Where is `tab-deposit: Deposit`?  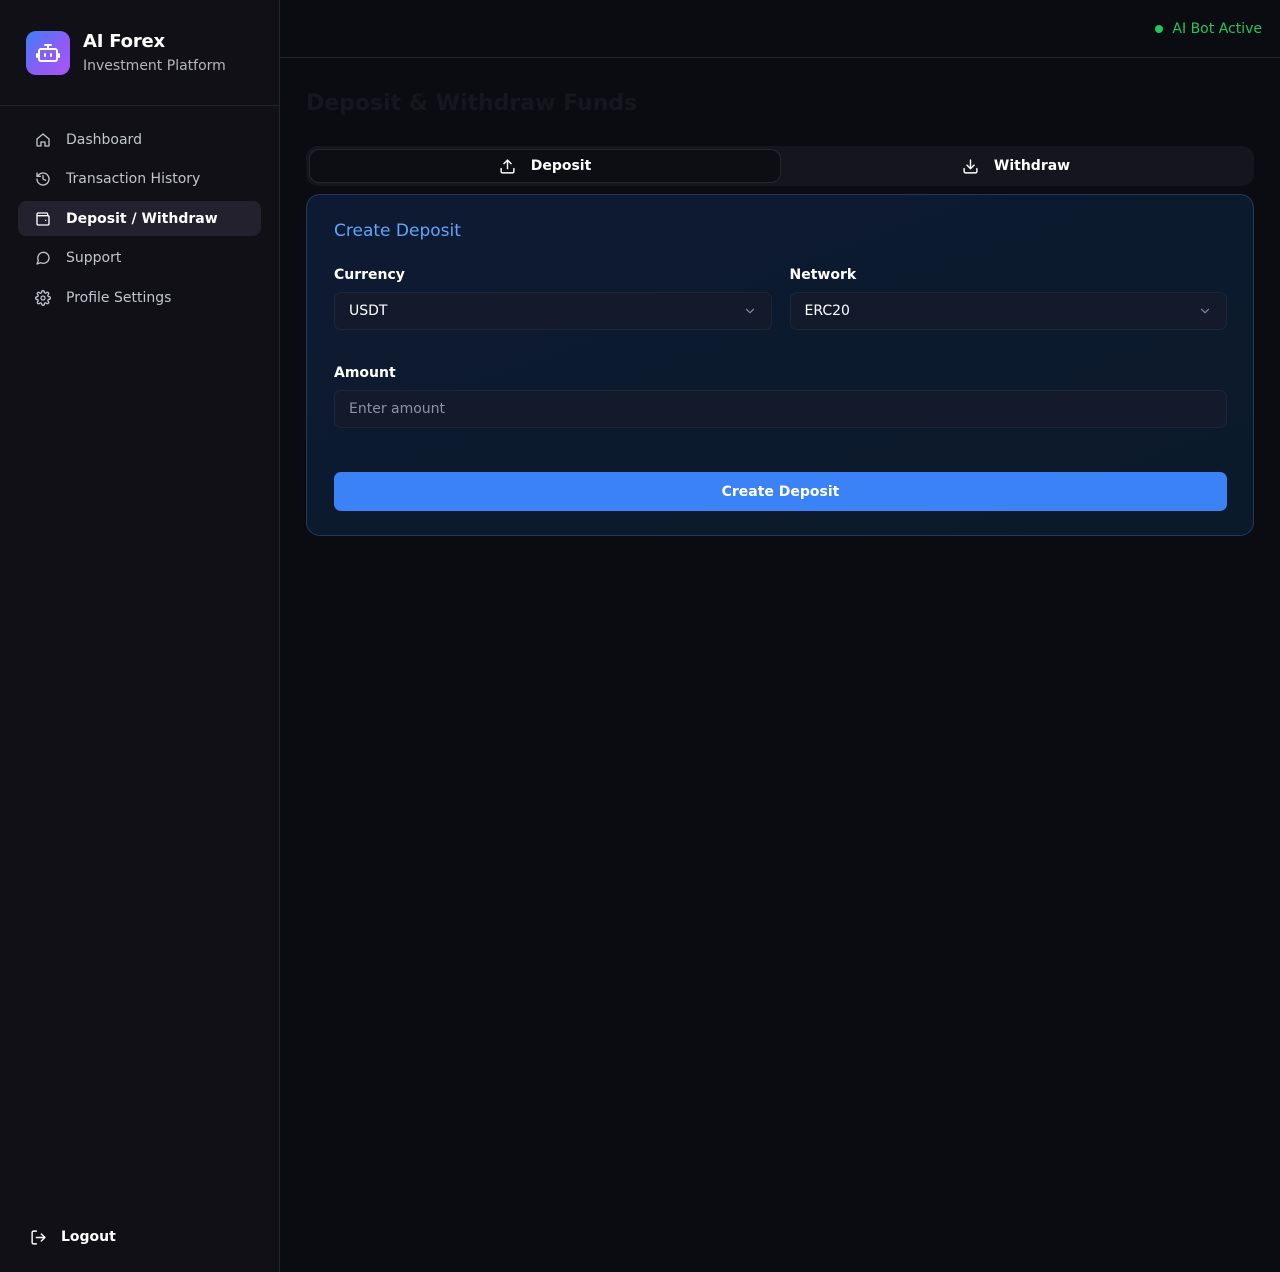 tab-deposit: Deposit is located at coordinates (545, 166).